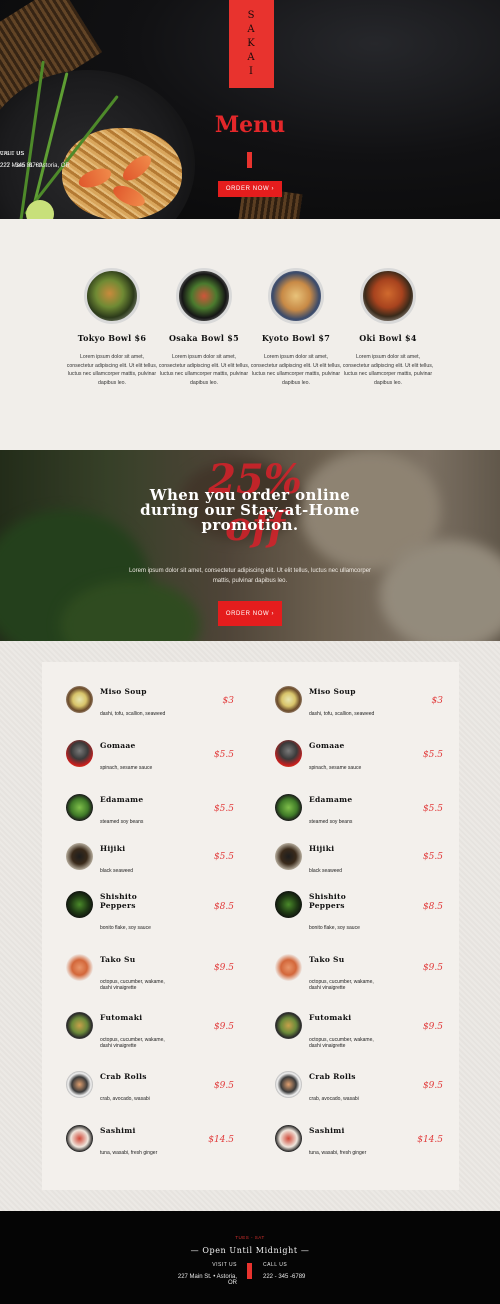 This screenshot has height=1304, width=500. What do you see at coordinates (250, 189) in the screenshot?
I see `order-now-button: ORDER NOW ›` at bounding box center [250, 189].